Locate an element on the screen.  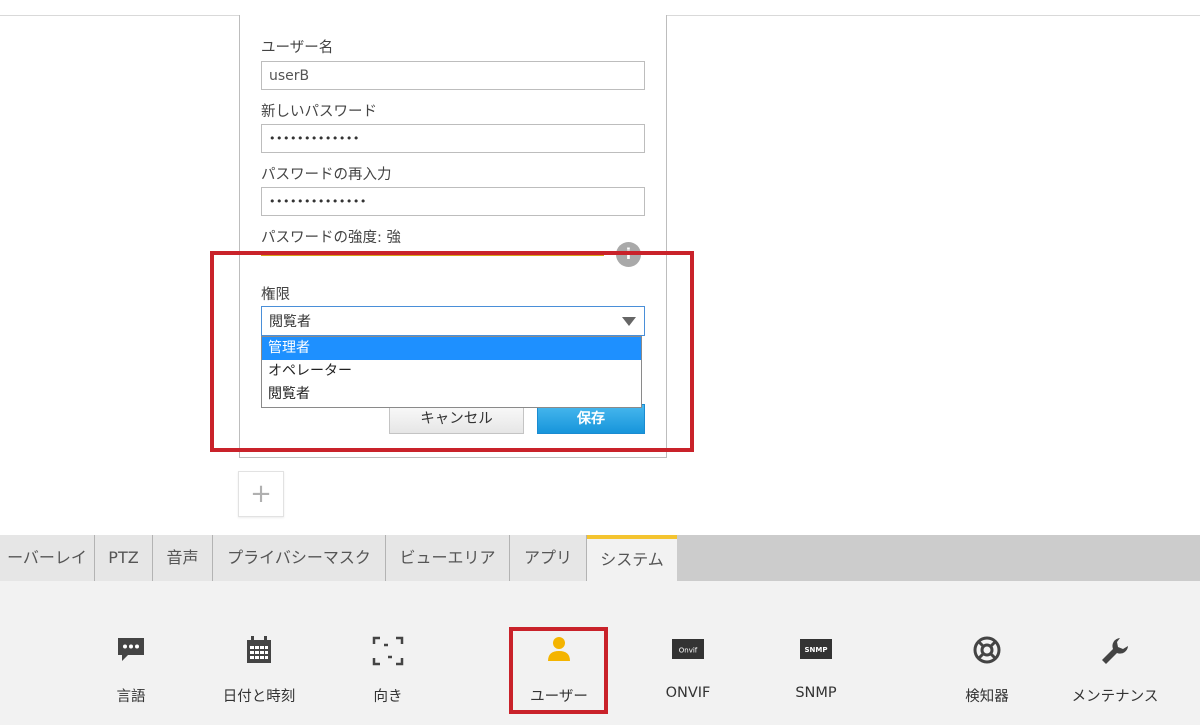
onvif-logo-icon: Onvif is located at coordinates (688, 651).